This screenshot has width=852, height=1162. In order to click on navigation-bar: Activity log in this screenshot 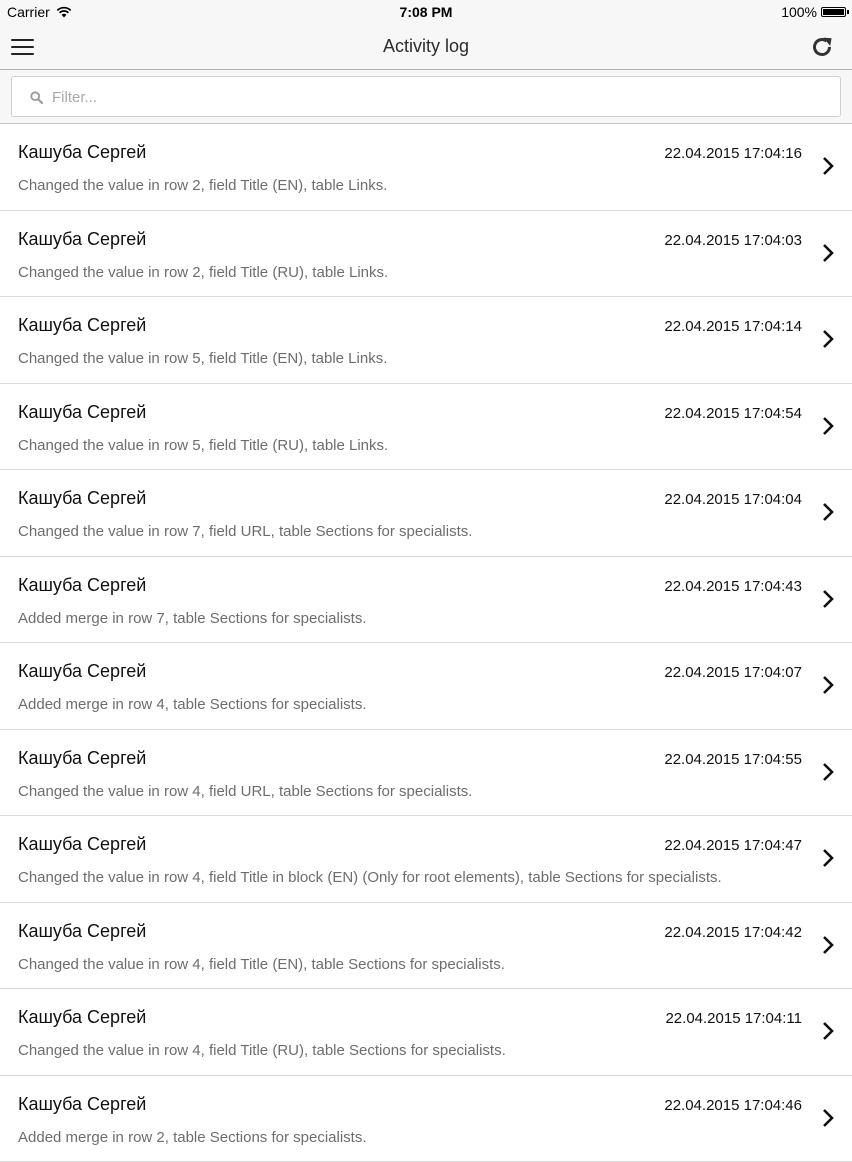, I will do `click(426, 47)`.